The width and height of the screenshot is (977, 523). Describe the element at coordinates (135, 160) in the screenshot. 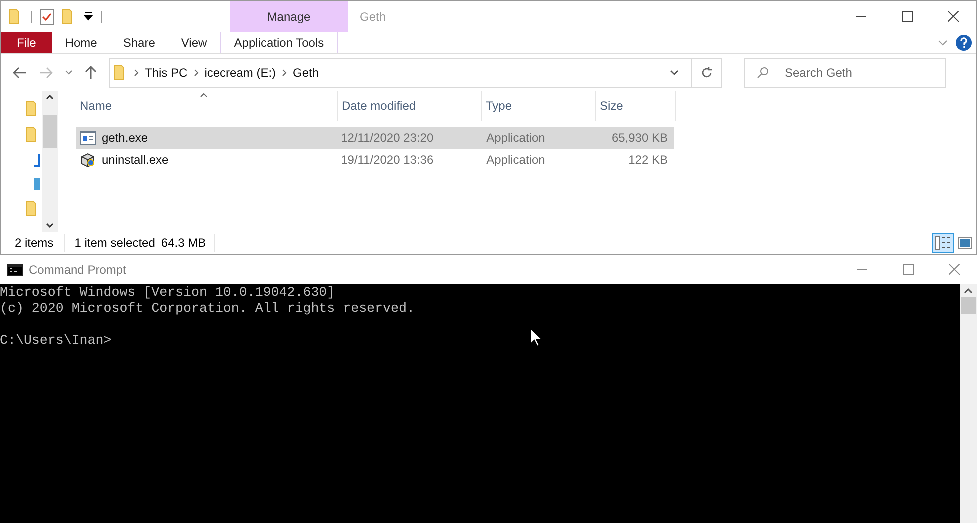

I see `file-name: uninstall.exe` at that location.